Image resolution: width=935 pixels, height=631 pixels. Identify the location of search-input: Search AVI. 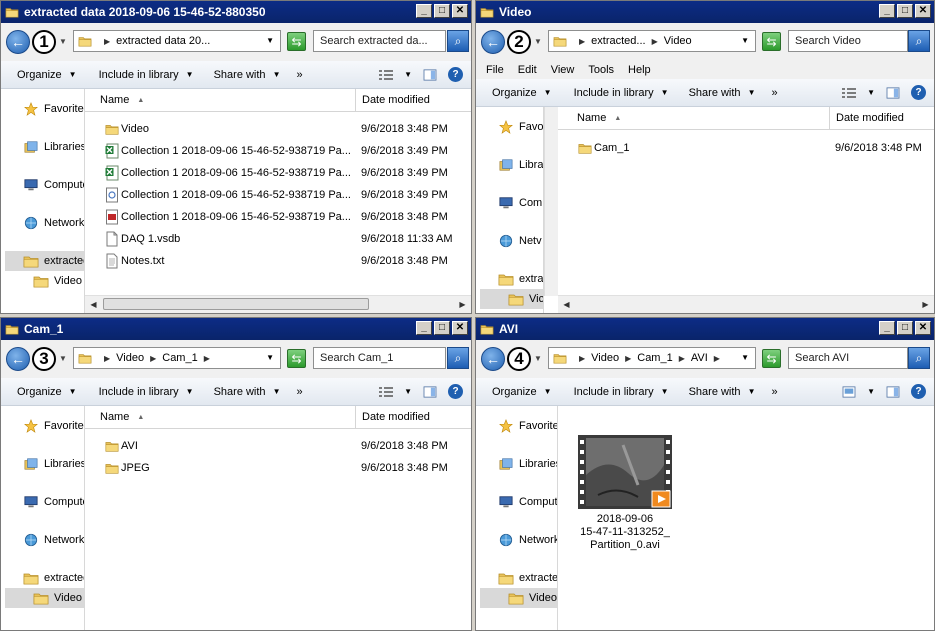
(848, 358).